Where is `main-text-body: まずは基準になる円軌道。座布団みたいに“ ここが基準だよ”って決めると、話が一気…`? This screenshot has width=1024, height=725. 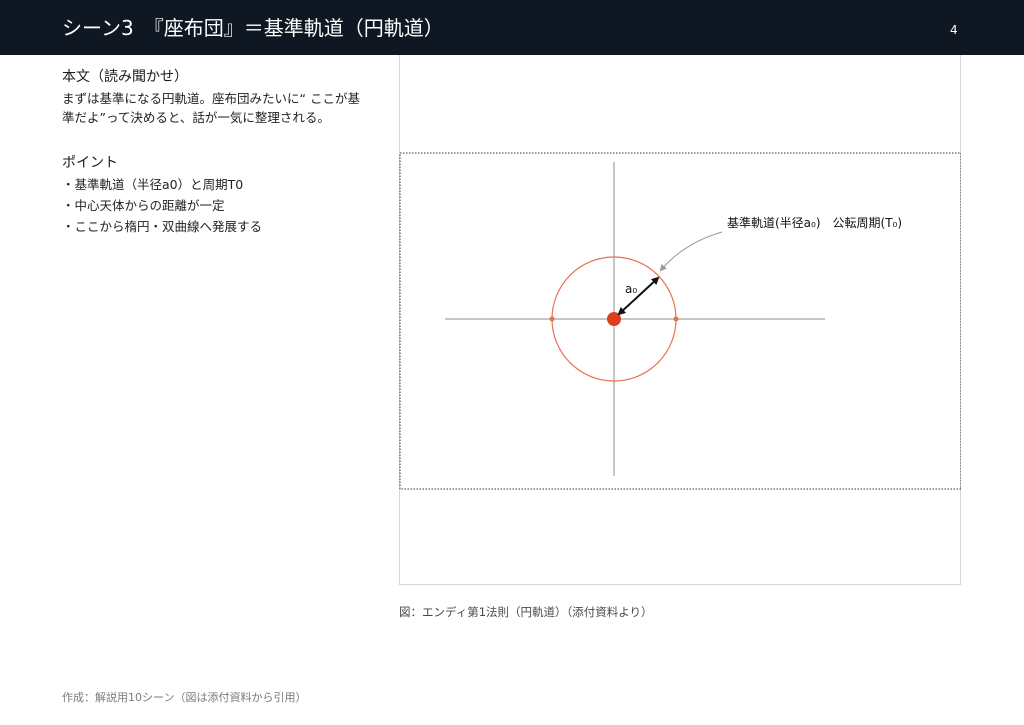
main-text-body: まずは基準になる円軌道。座布団みたいに“ ここが基準だよ”って決めると、話が一気… is located at coordinates (211, 108).